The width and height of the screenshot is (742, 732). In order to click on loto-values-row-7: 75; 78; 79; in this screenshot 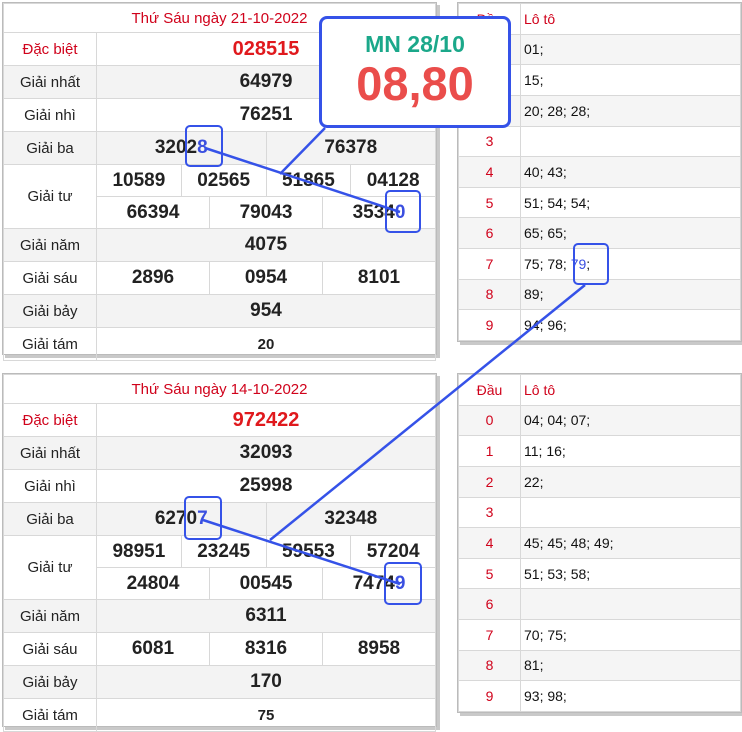, I will do `click(630, 264)`.